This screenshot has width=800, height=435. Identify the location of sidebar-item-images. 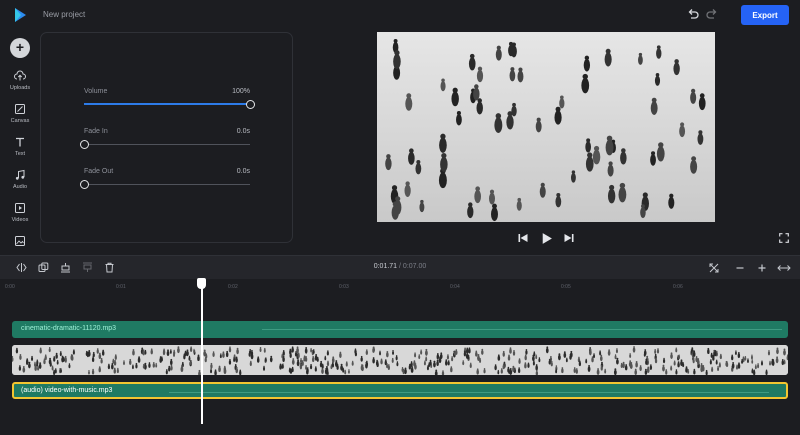
(20, 242).